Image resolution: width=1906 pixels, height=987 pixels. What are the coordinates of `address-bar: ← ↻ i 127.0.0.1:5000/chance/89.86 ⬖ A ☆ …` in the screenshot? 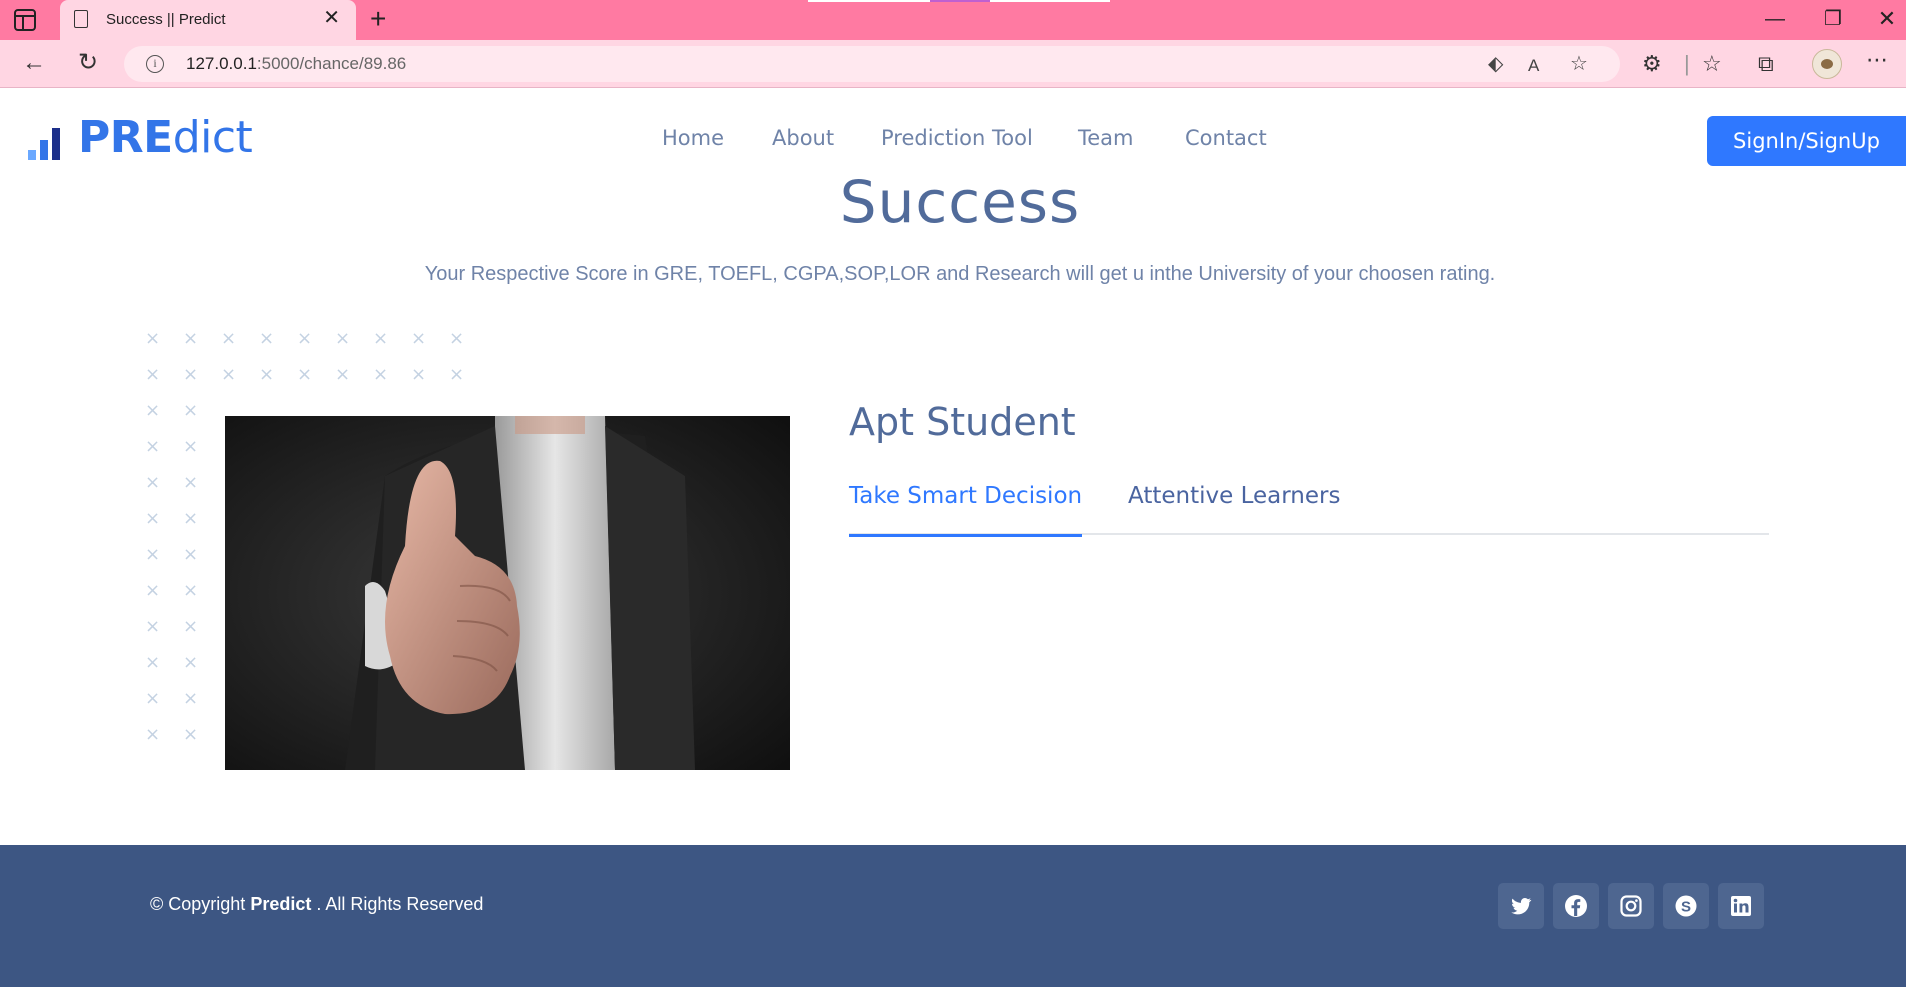 It's located at (953, 64).